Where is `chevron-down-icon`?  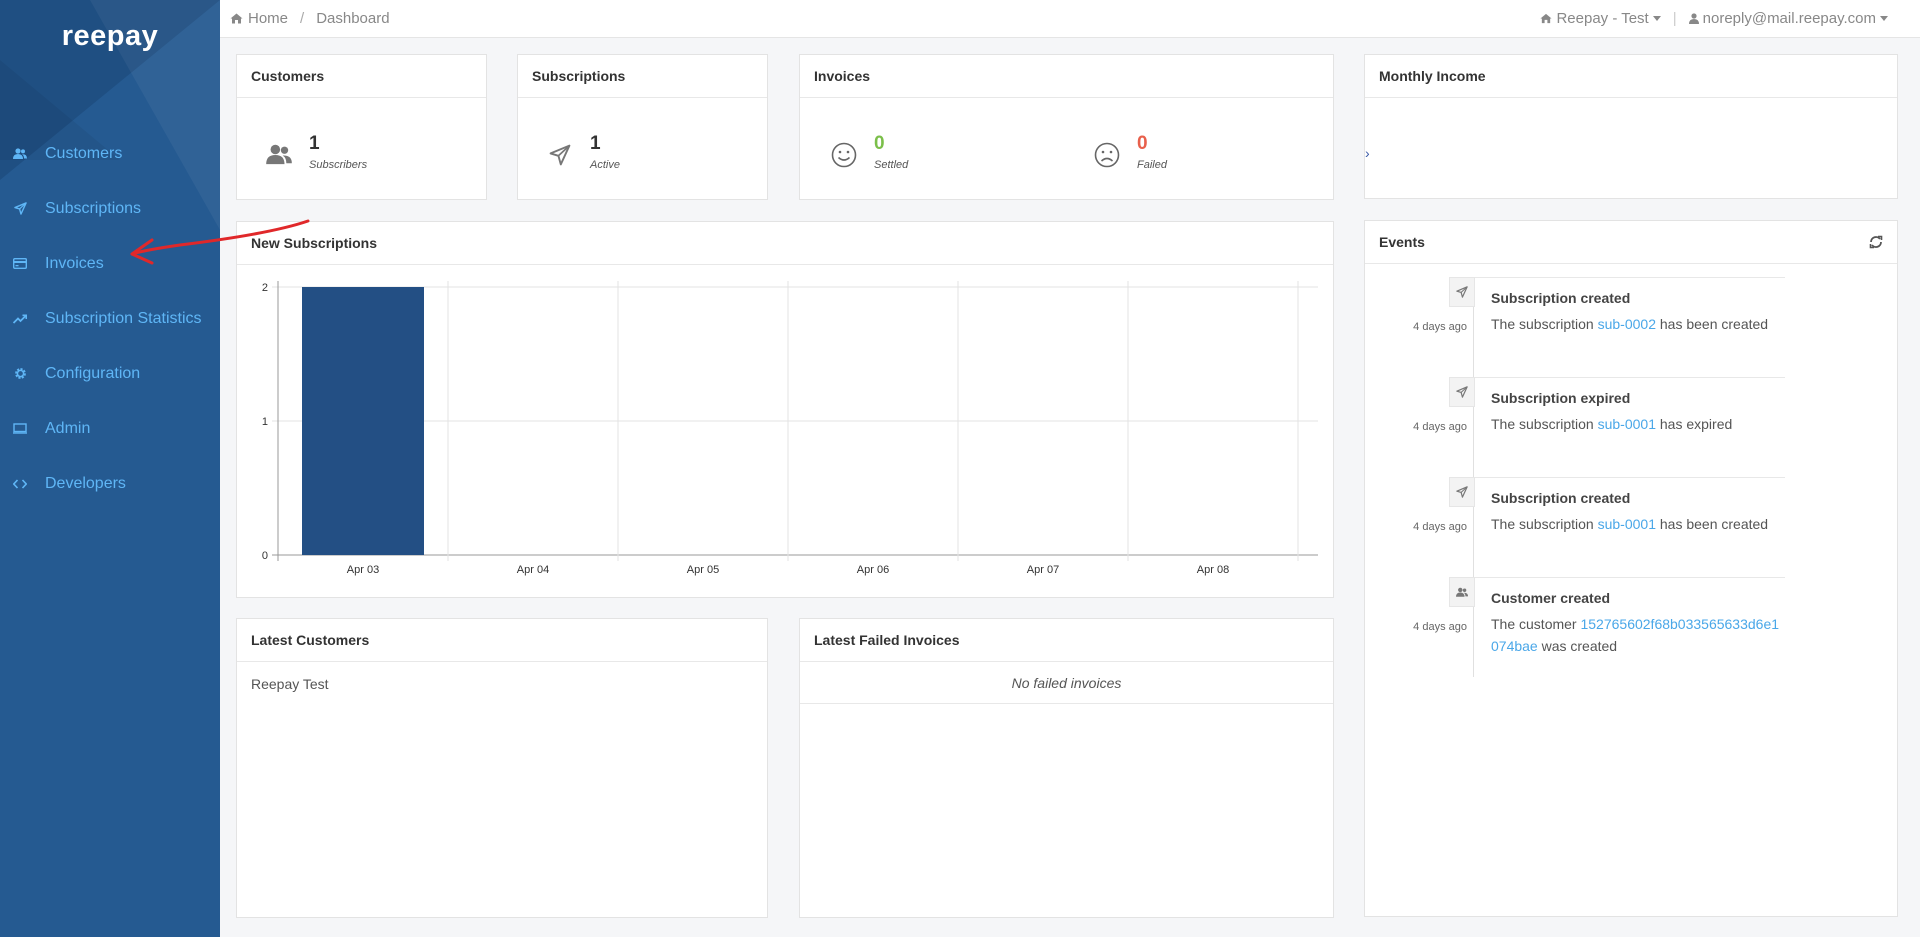 chevron-down-icon is located at coordinates (1884, 18).